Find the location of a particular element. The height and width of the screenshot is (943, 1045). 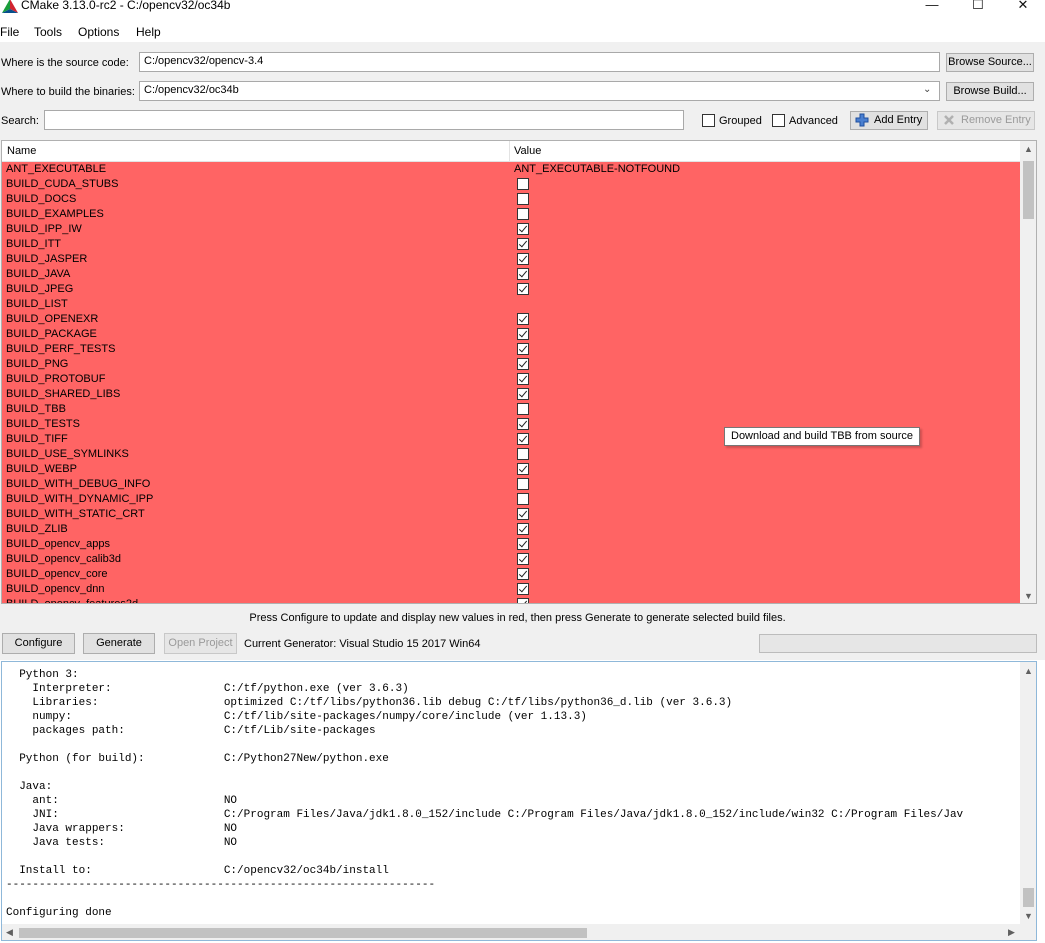

source-path-input: C:/opencv32/opencv-3.4 is located at coordinates (539, 62).